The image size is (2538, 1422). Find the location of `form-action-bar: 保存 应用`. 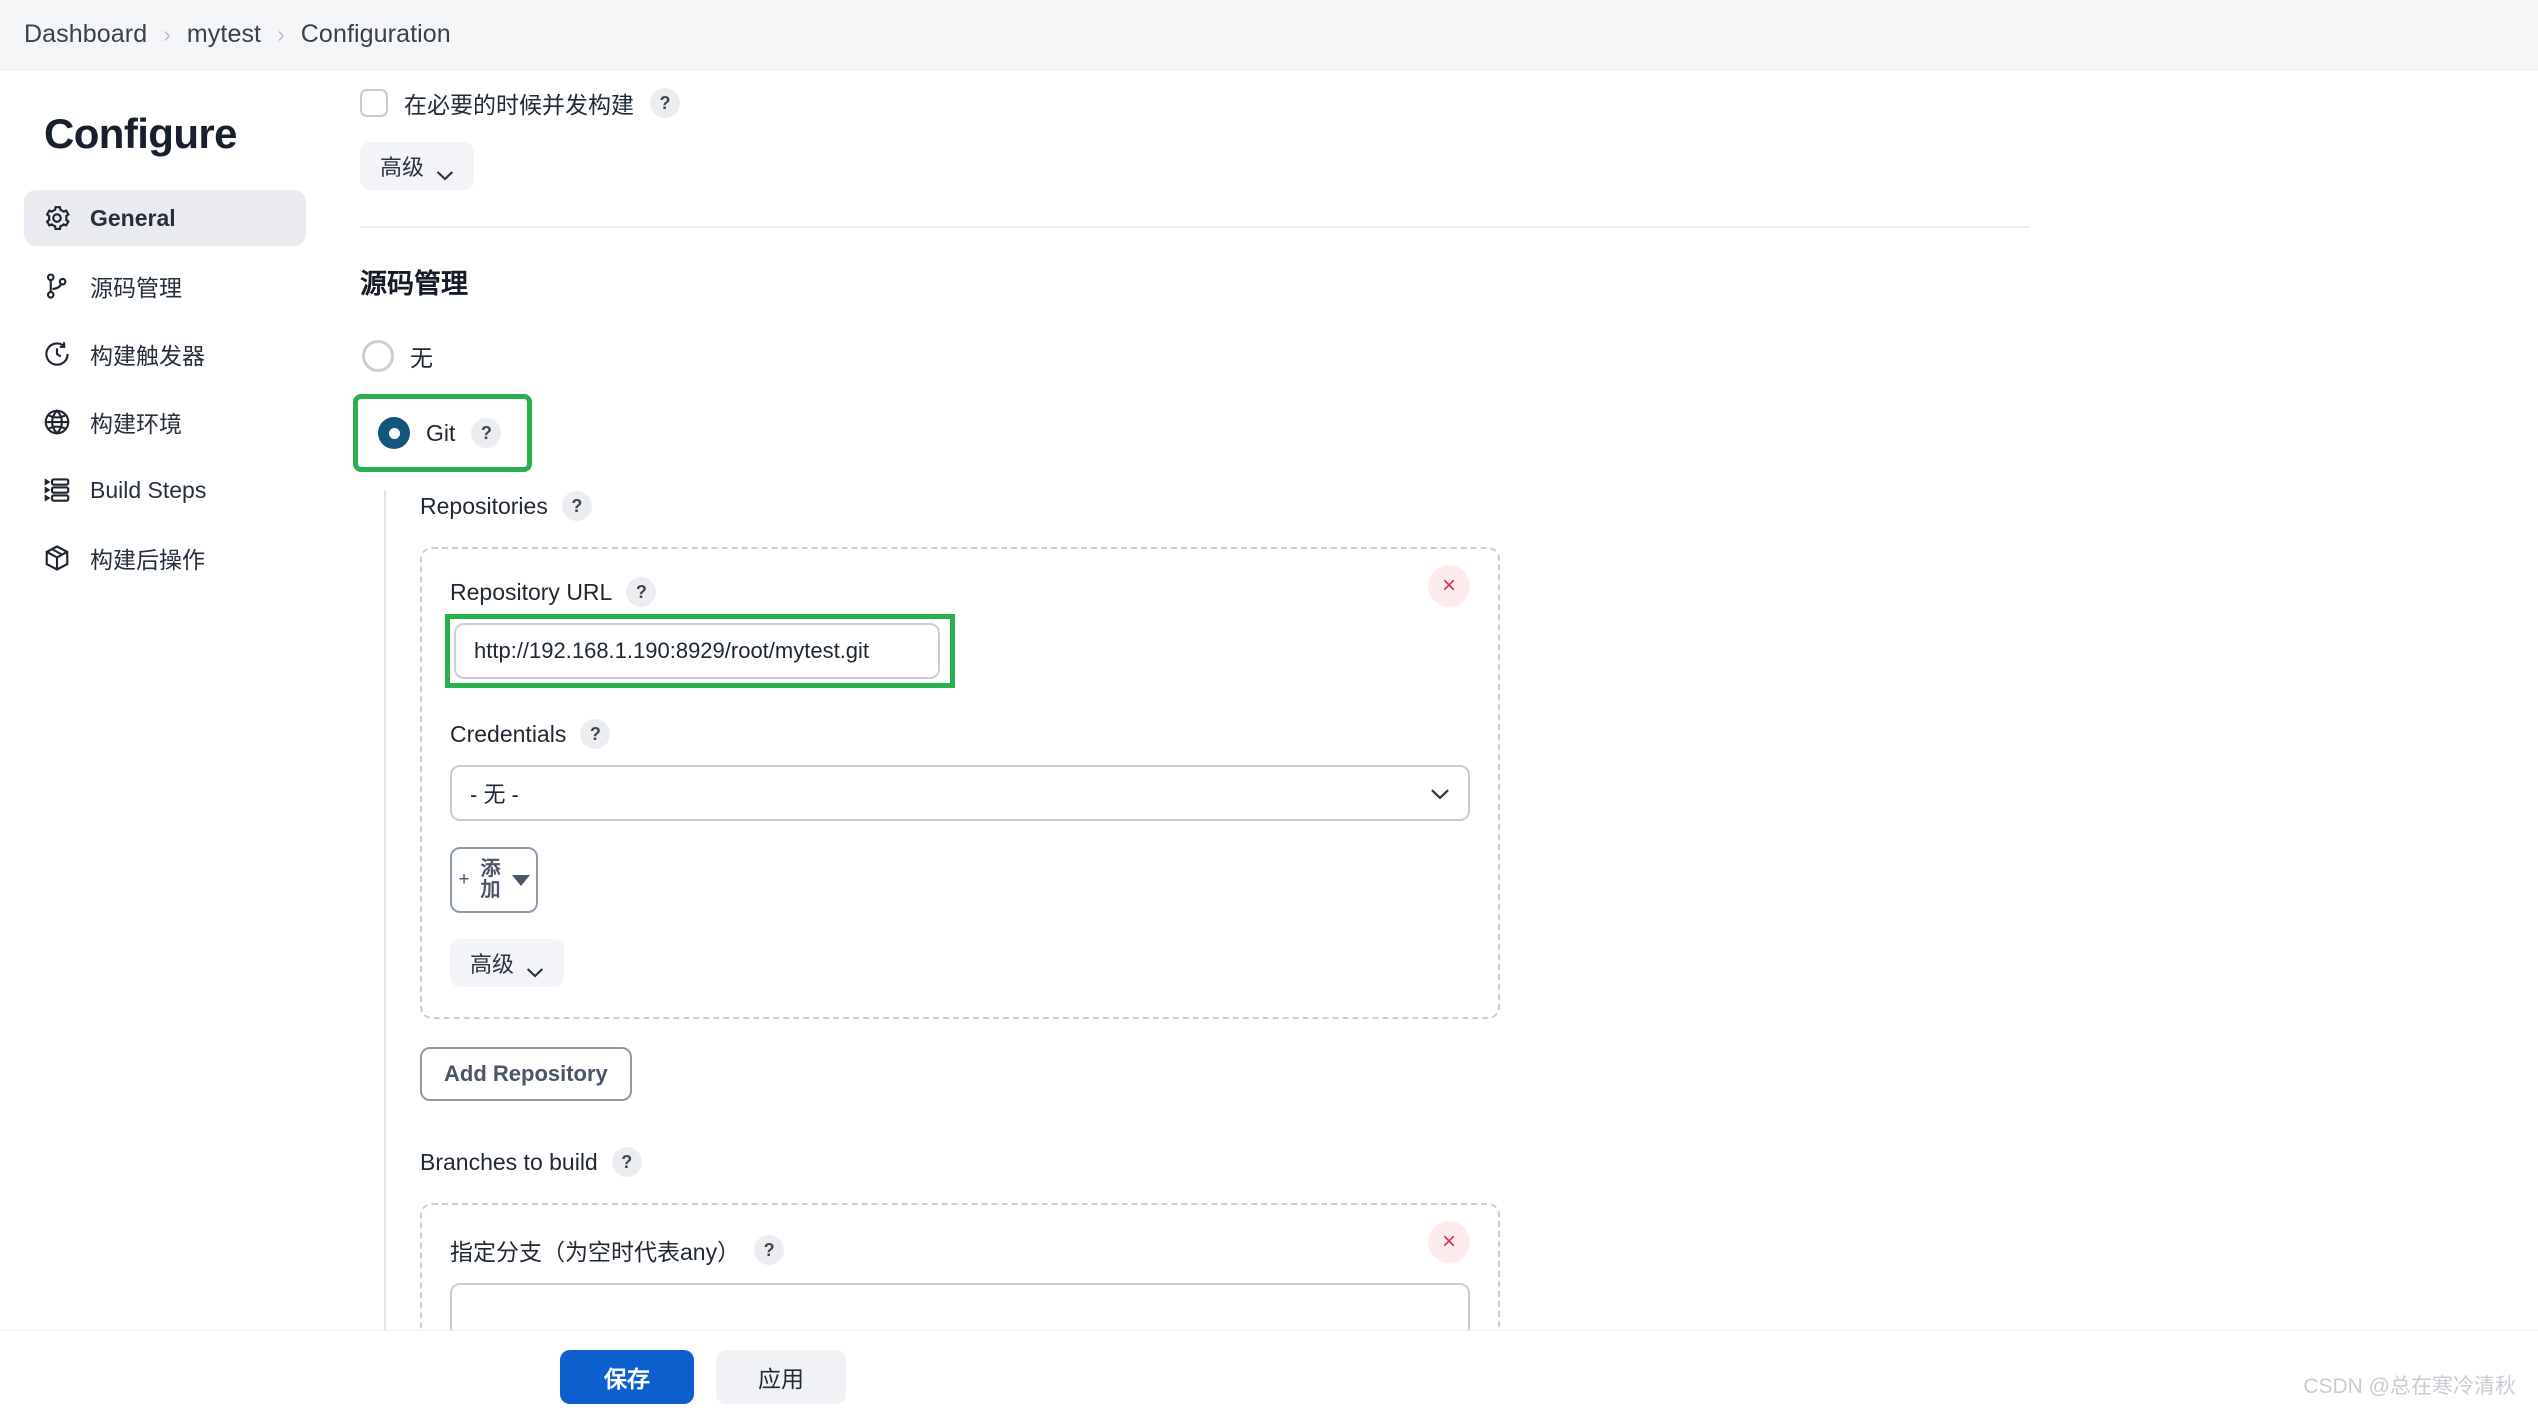

form-action-bar: 保存 应用 is located at coordinates (1269, 1376).